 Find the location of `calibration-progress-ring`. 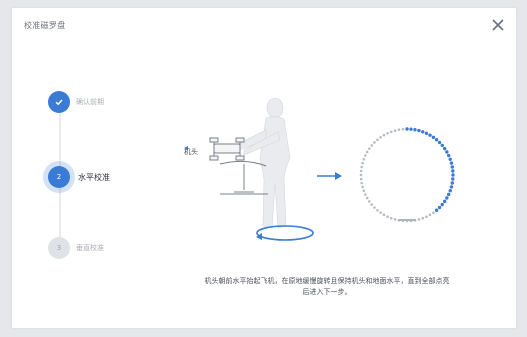

calibration-progress-ring is located at coordinates (407, 175).